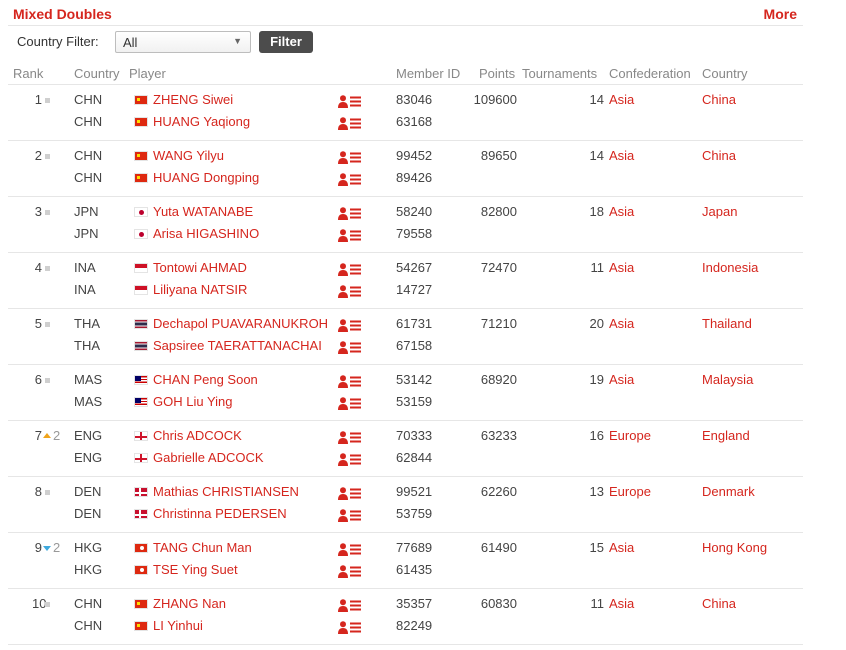 The image size is (846, 650). I want to click on player-name-link: ZHENG Siwei, so click(193, 99).